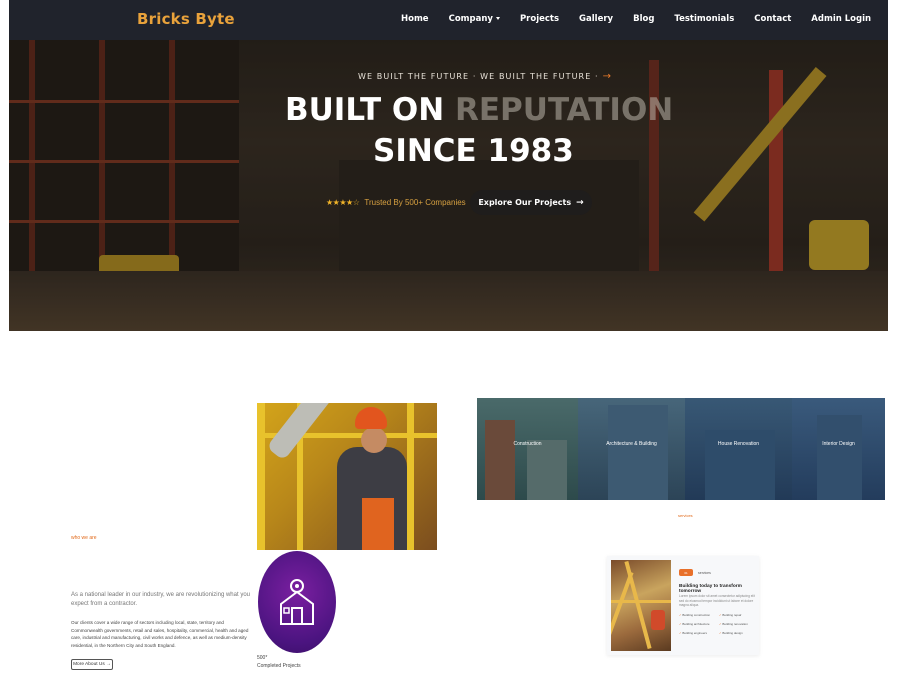 This screenshot has width=918, height=700. I want to click on card-tag: services, so click(704, 573).